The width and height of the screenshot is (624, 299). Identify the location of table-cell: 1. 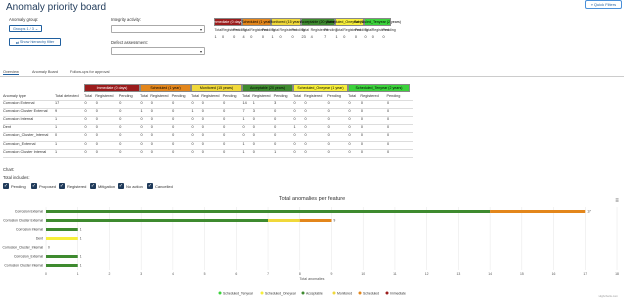
(275, 151).